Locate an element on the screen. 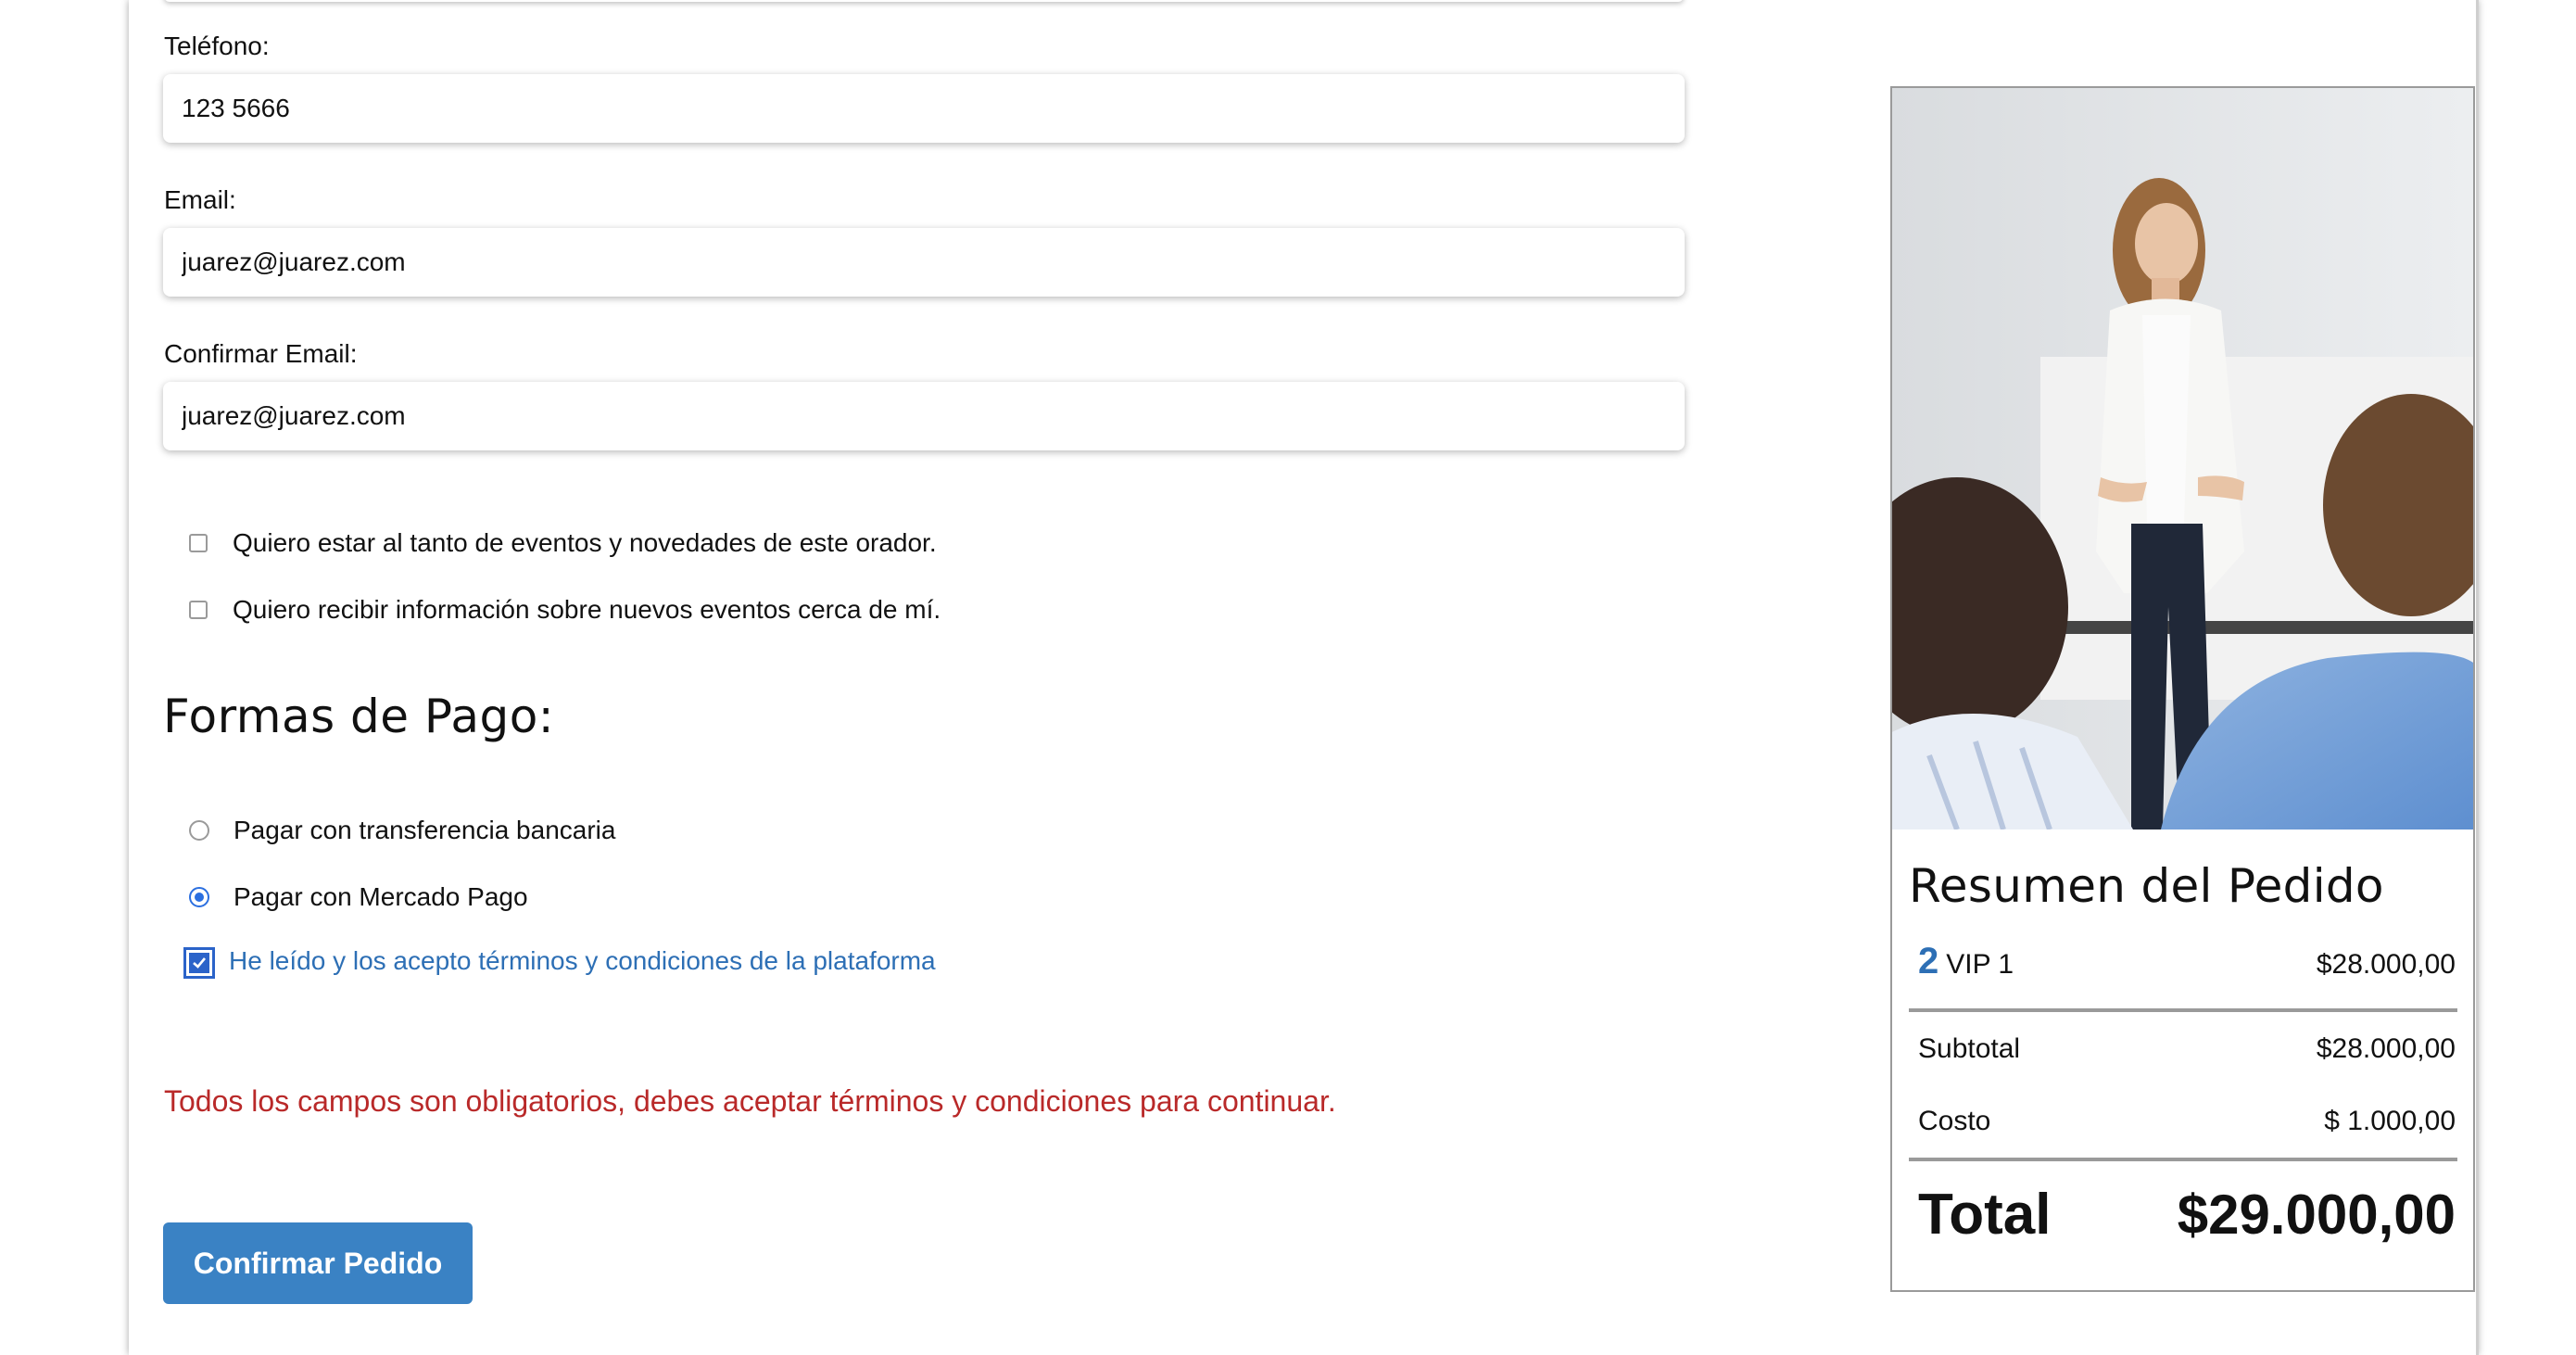 The height and width of the screenshot is (1355, 2576). payment-option-transfer: Pagar con transferencia bancaria is located at coordinates (402, 830).